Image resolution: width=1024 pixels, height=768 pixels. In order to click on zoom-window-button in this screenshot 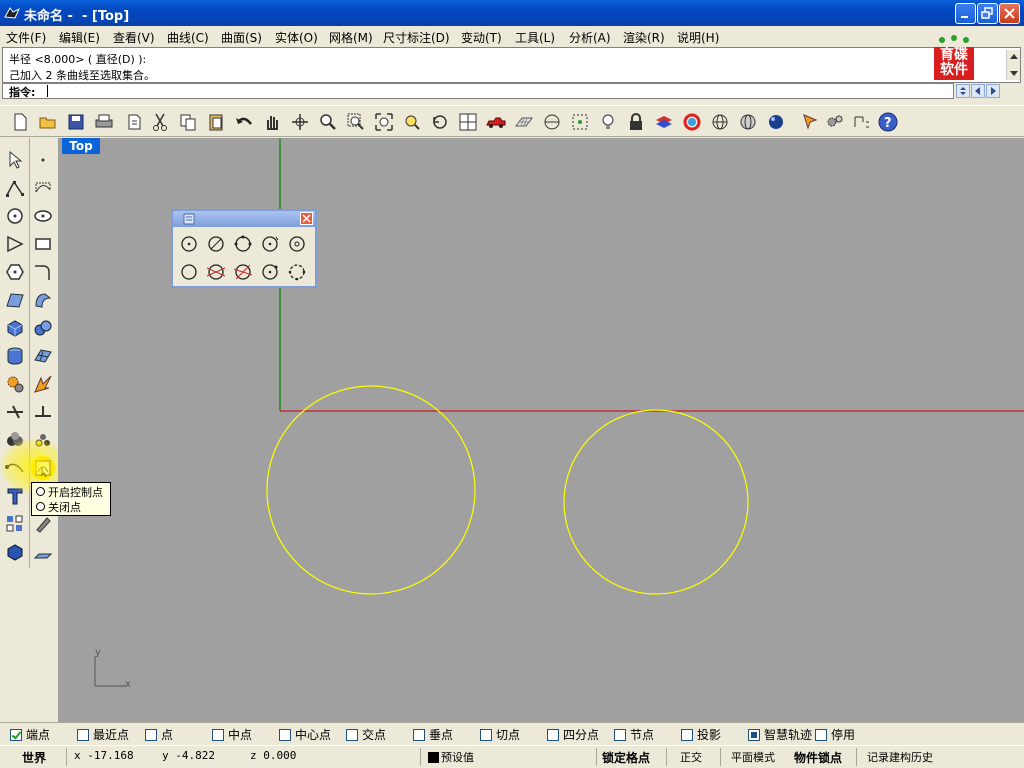, I will do `click(356, 122)`.